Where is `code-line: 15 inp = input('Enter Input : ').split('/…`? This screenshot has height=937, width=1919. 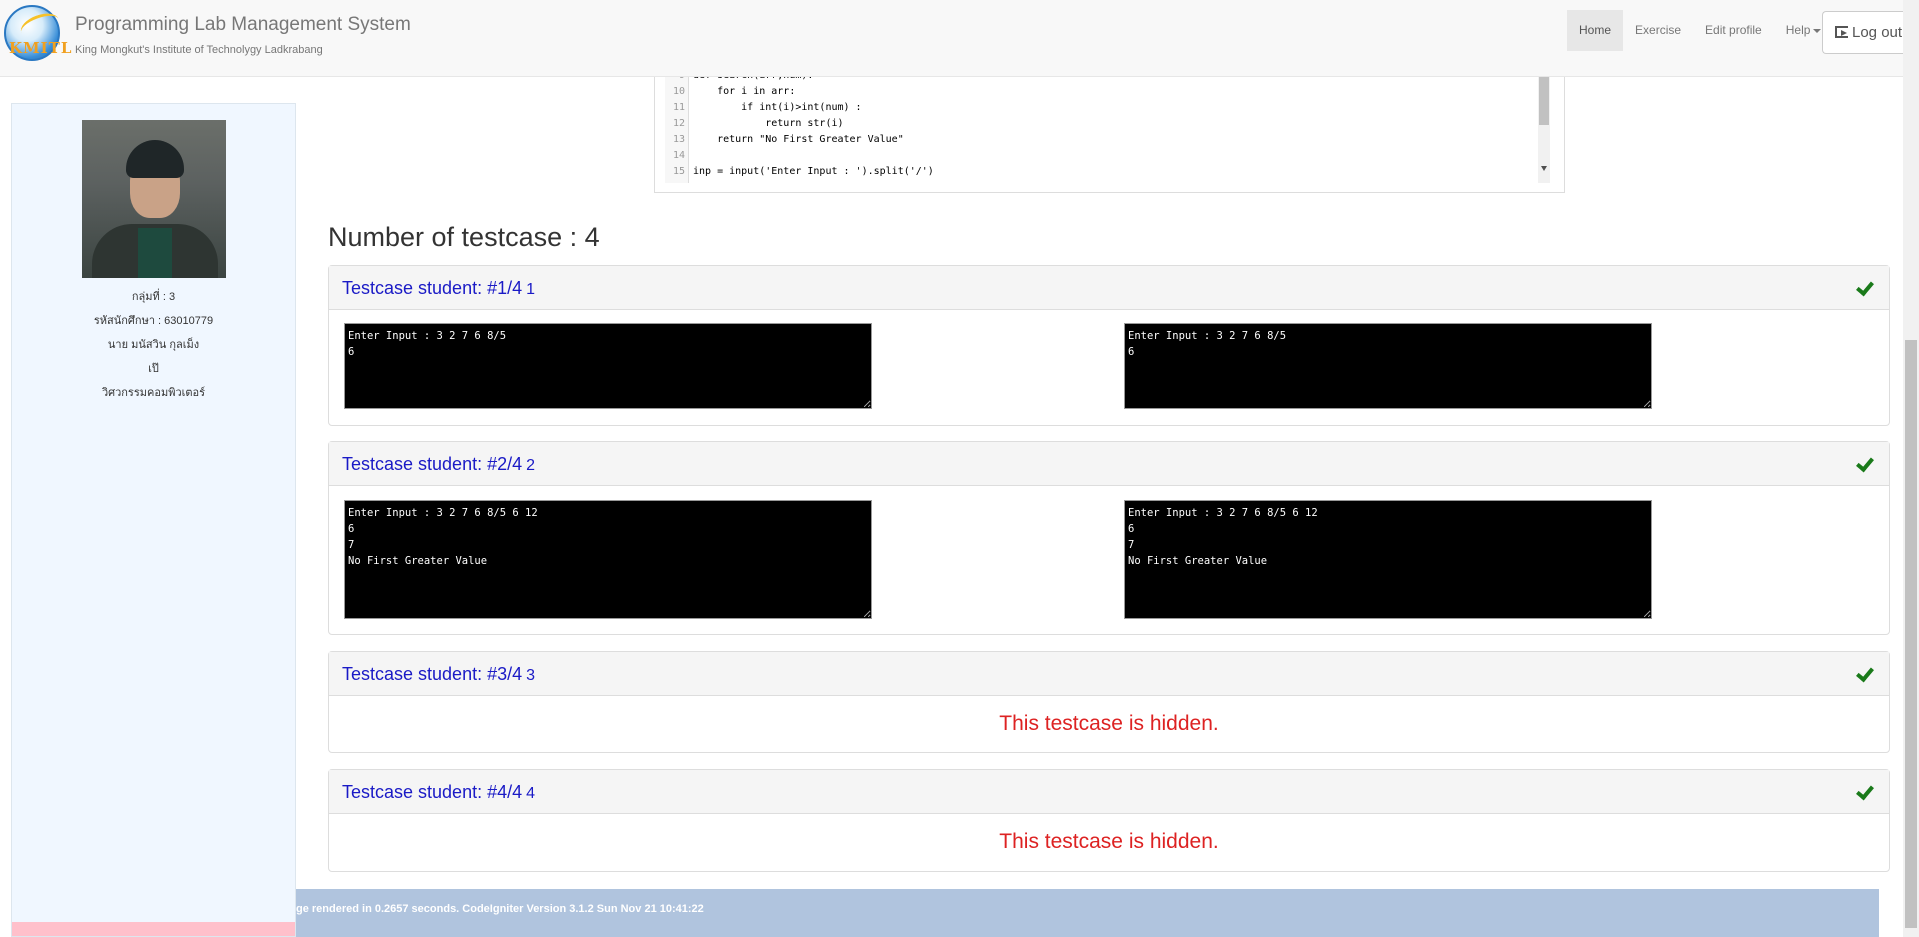
code-line: 15 inp = input('Enter Input : ').split('/… is located at coordinates (803, 171).